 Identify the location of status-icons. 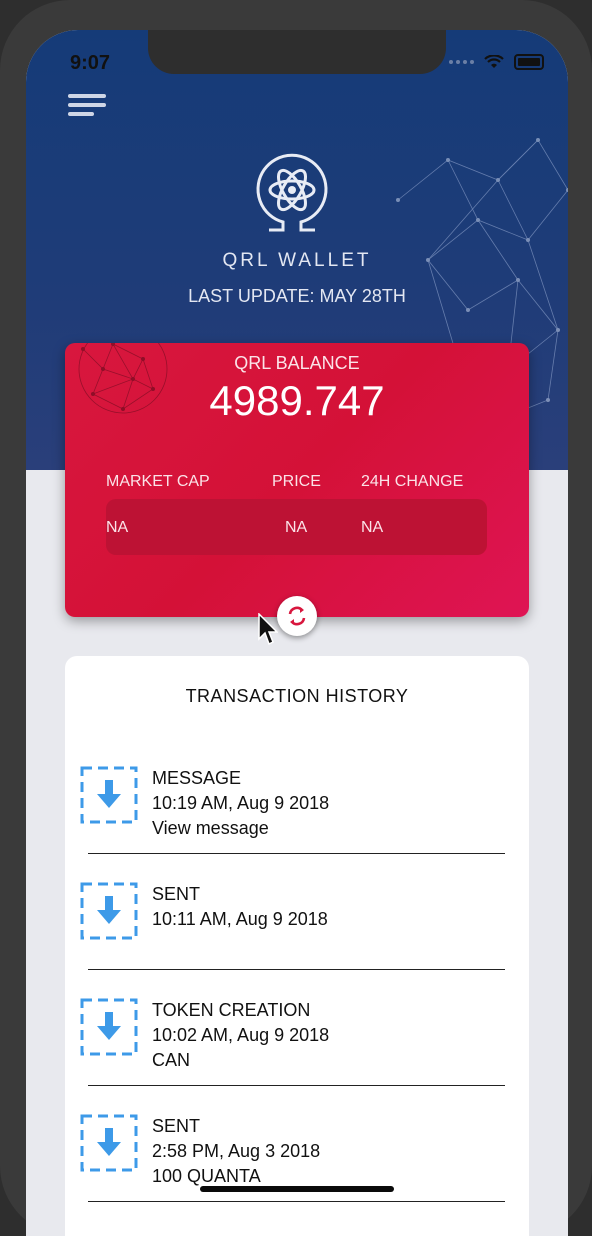
(496, 62).